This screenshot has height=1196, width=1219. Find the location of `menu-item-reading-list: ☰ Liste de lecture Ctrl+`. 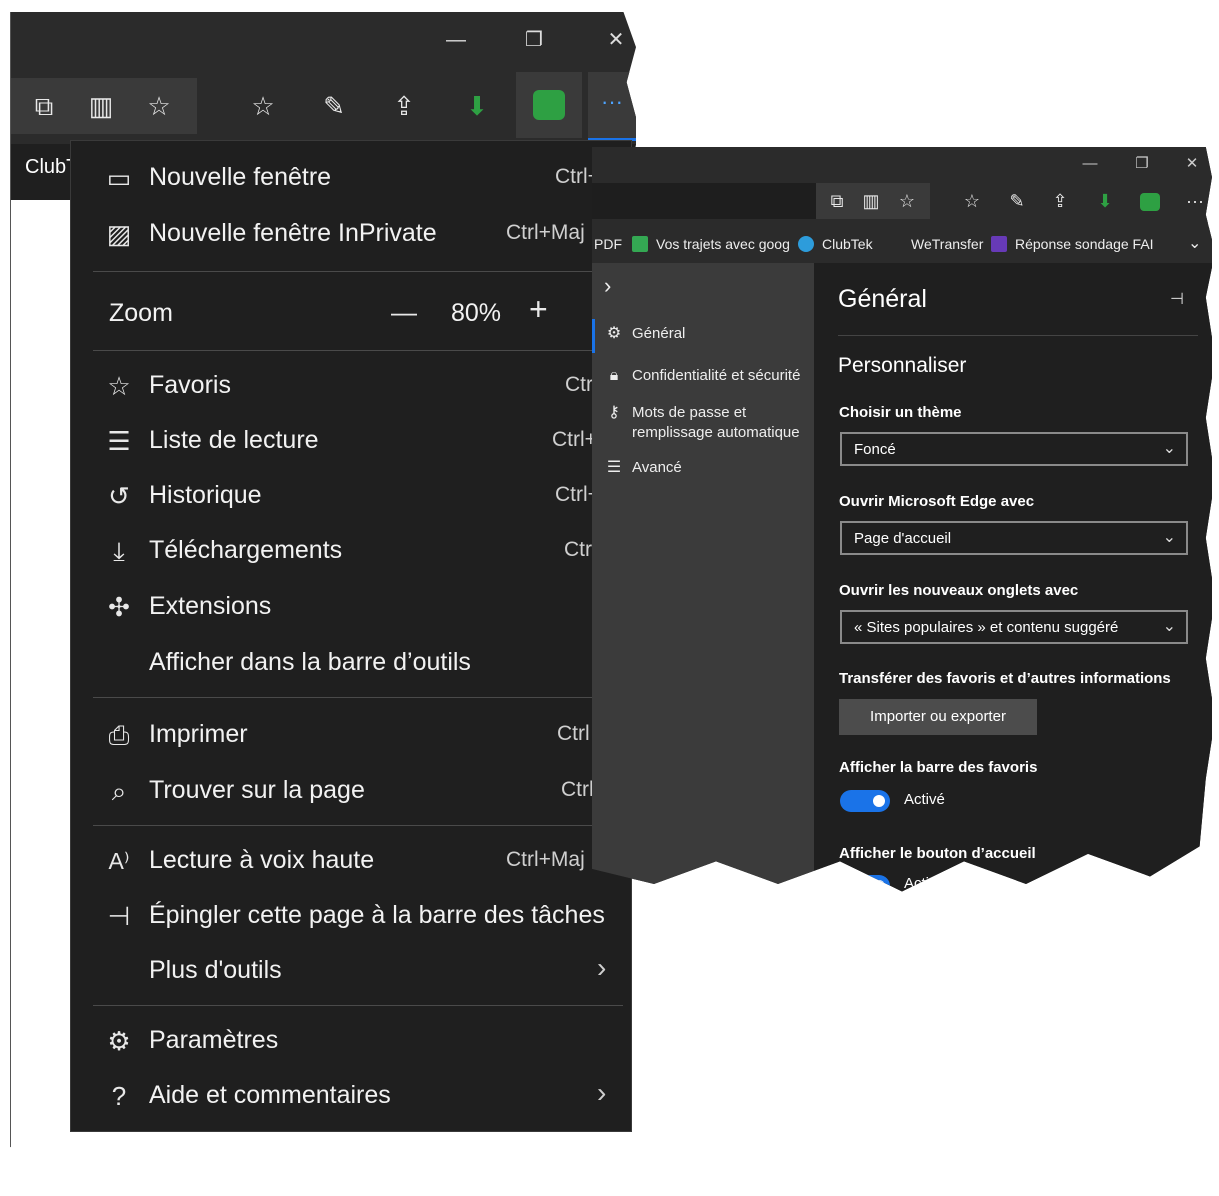

menu-item-reading-list: ☰ Liste de lecture Ctrl+ is located at coordinates (351, 441).